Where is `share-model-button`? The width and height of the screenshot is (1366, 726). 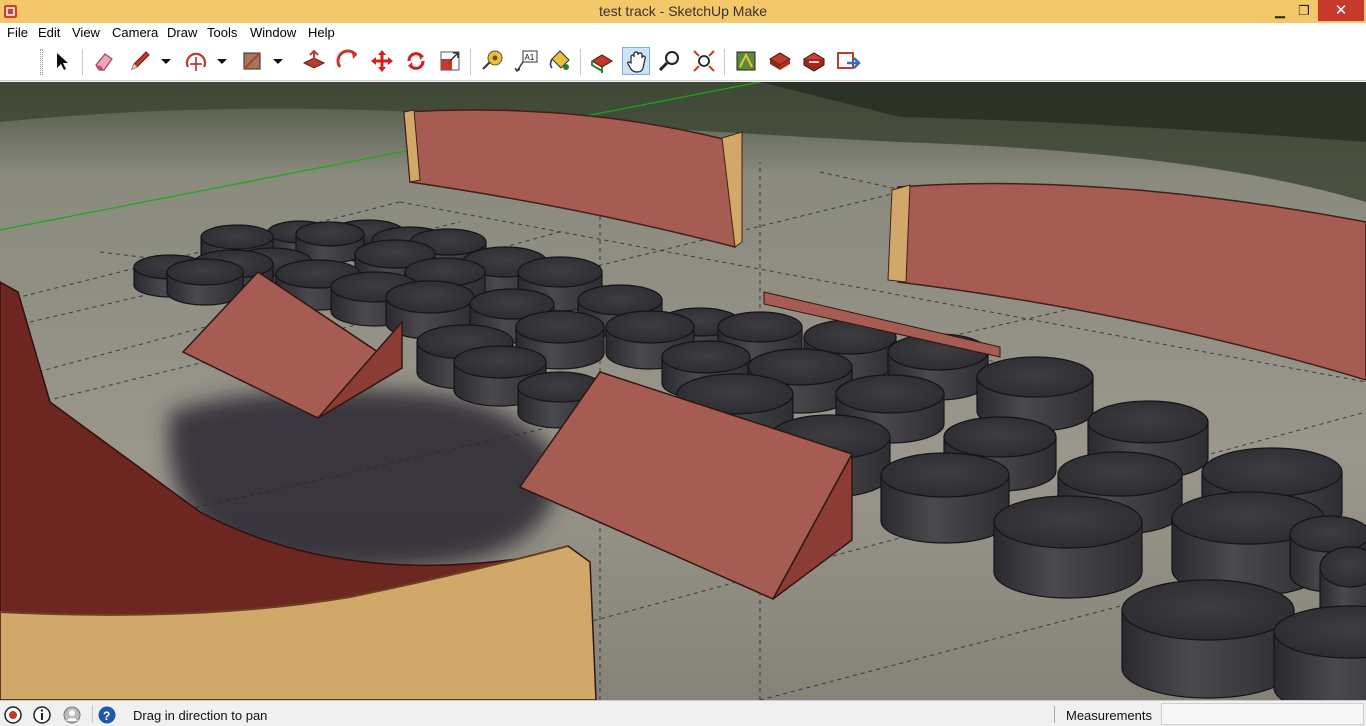 share-model-button is located at coordinates (848, 61).